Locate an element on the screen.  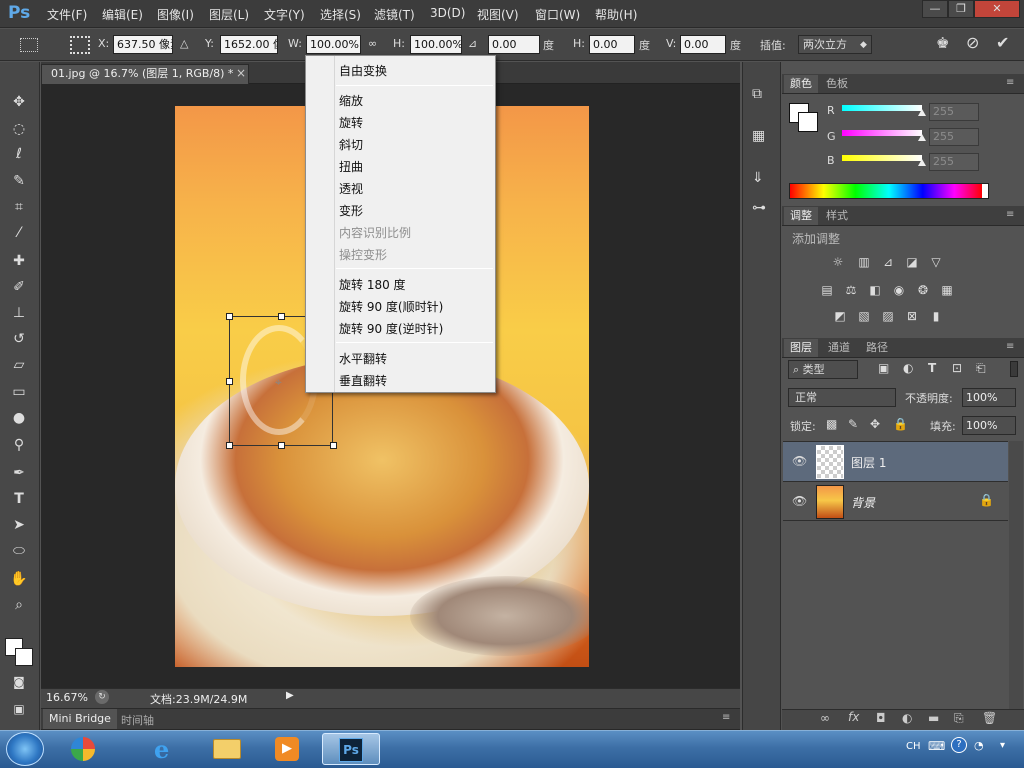
dodge-tool-icon: ⚲ is located at coordinates (19, 445).